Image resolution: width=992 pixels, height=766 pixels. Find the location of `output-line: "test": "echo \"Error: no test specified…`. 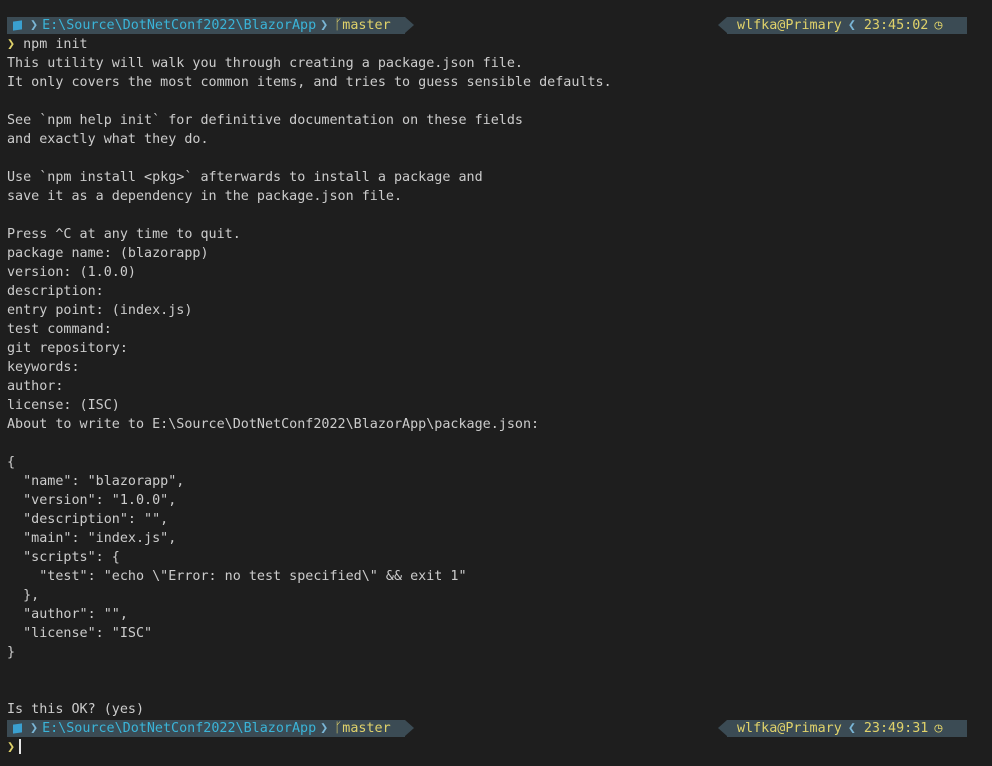

output-line: "test": "echo \"Error: no test specified… is located at coordinates (237, 576).